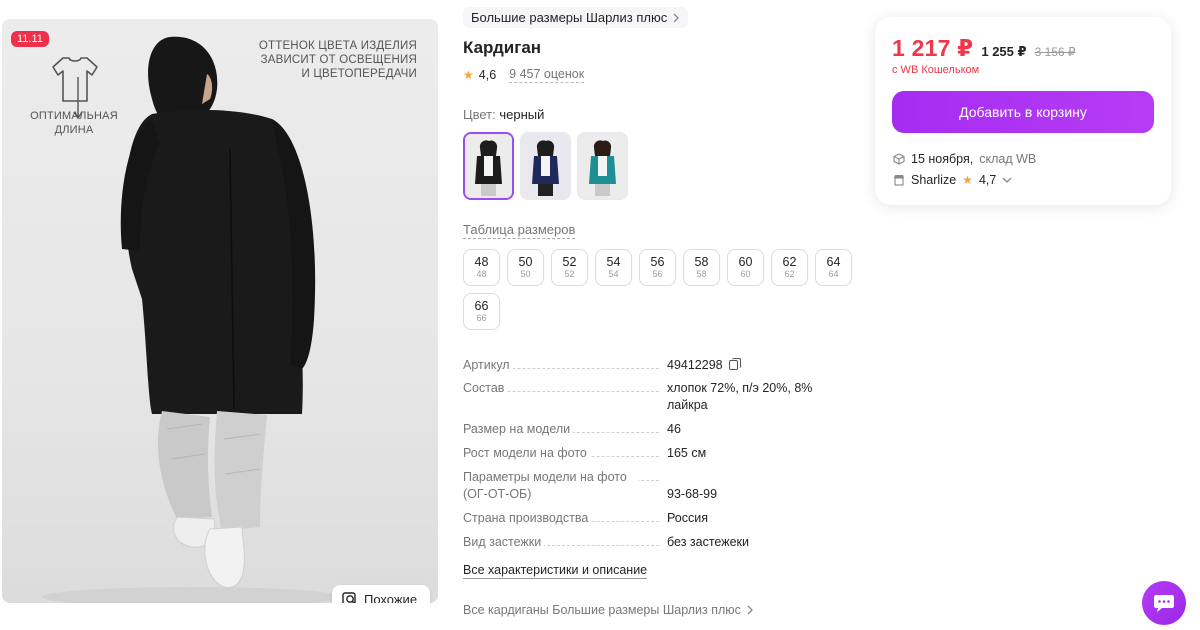 This screenshot has width=1200, height=630. What do you see at coordinates (687, 453) in the screenshot?
I see `spec-value: 165 см` at bounding box center [687, 453].